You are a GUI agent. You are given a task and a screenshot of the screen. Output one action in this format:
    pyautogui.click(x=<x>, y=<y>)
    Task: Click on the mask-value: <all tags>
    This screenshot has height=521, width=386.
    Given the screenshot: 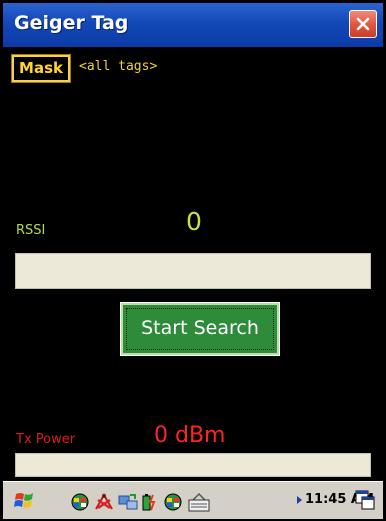 What is the action you would take?
    pyautogui.click(x=118, y=66)
    